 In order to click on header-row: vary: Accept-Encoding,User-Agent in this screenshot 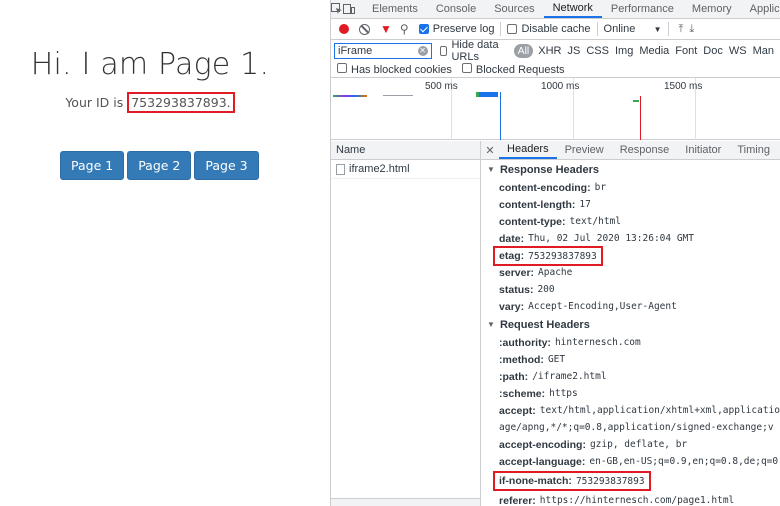, I will do `click(630, 306)`.